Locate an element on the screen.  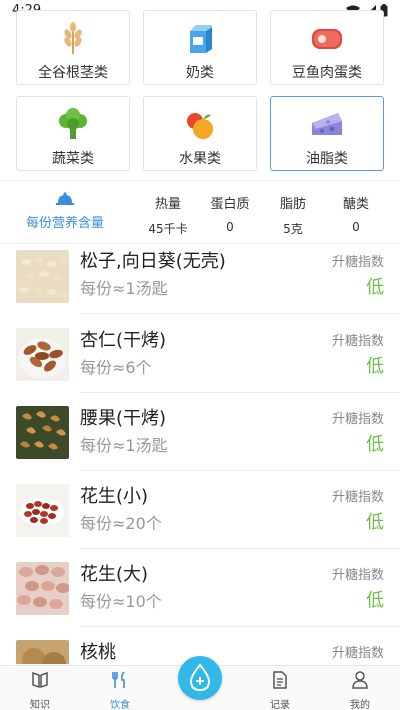
milk-carton-icon is located at coordinates (201, 39).